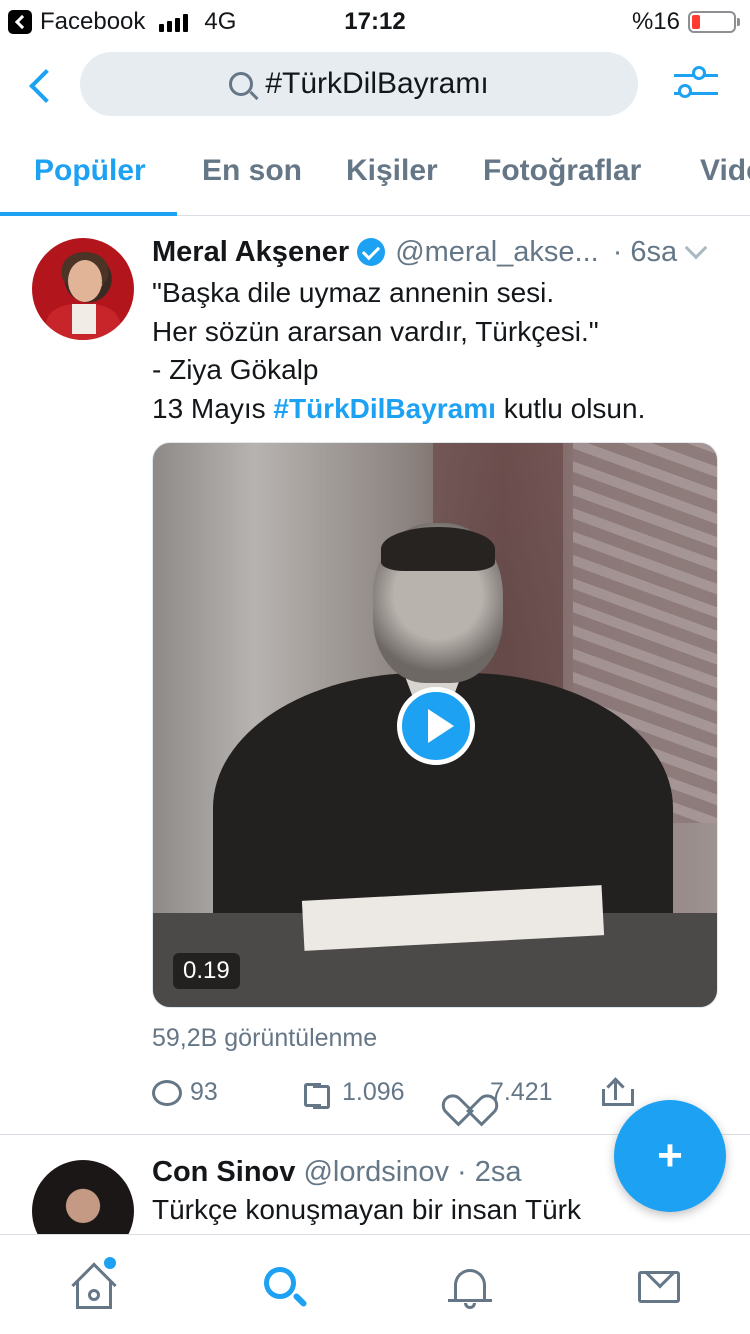 The width and height of the screenshot is (750, 1334). What do you see at coordinates (264, 1038) in the screenshot?
I see `view-count: 59,2B görüntülenme` at bounding box center [264, 1038].